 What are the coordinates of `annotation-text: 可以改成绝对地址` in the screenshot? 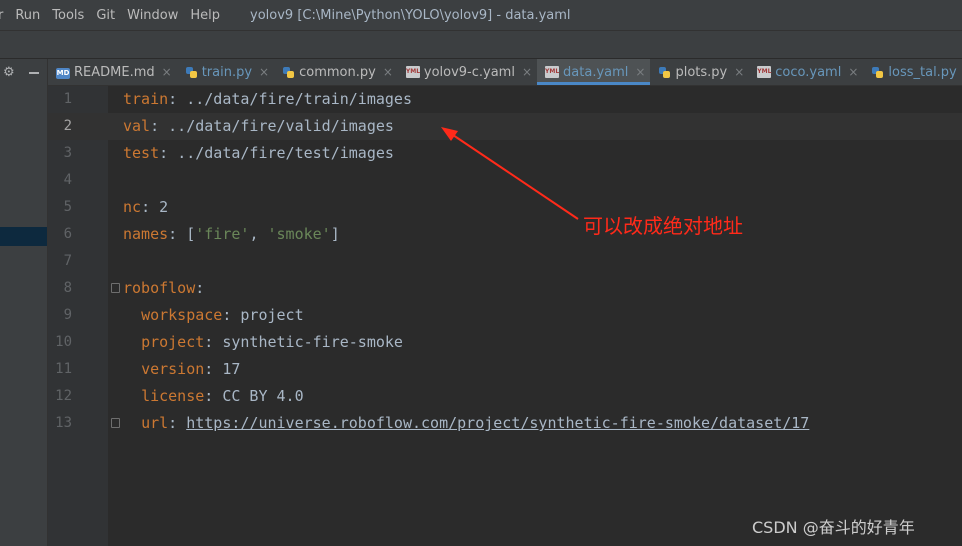 It's located at (663, 226).